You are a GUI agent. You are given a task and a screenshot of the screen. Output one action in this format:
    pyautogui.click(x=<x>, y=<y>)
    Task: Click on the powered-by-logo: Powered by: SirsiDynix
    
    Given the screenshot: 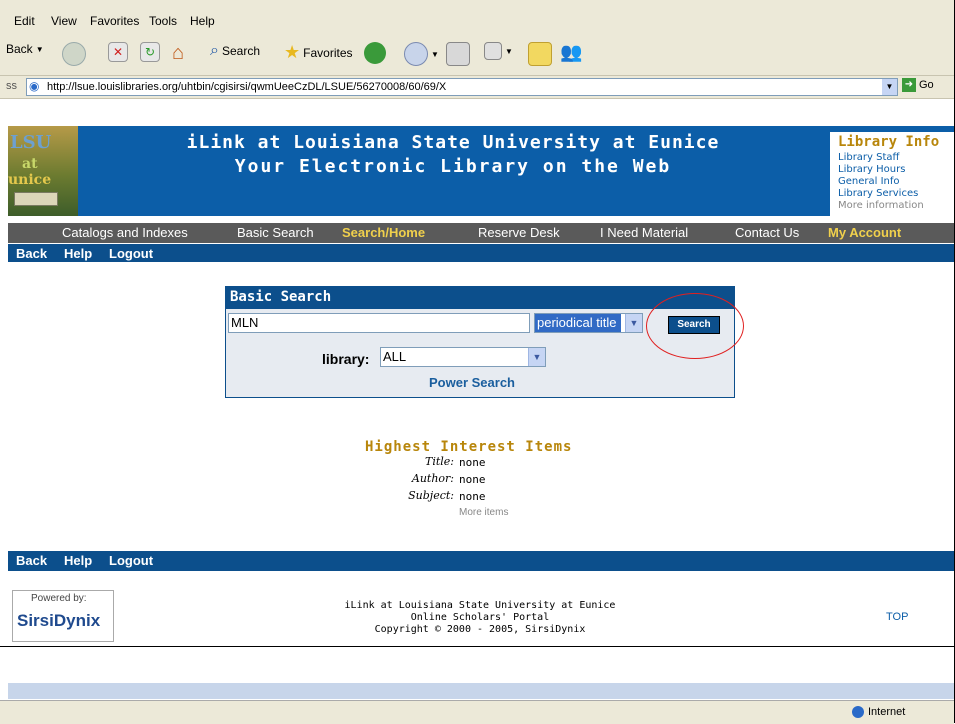 What is the action you would take?
    pyautogui.click(x=63, y=616)
    